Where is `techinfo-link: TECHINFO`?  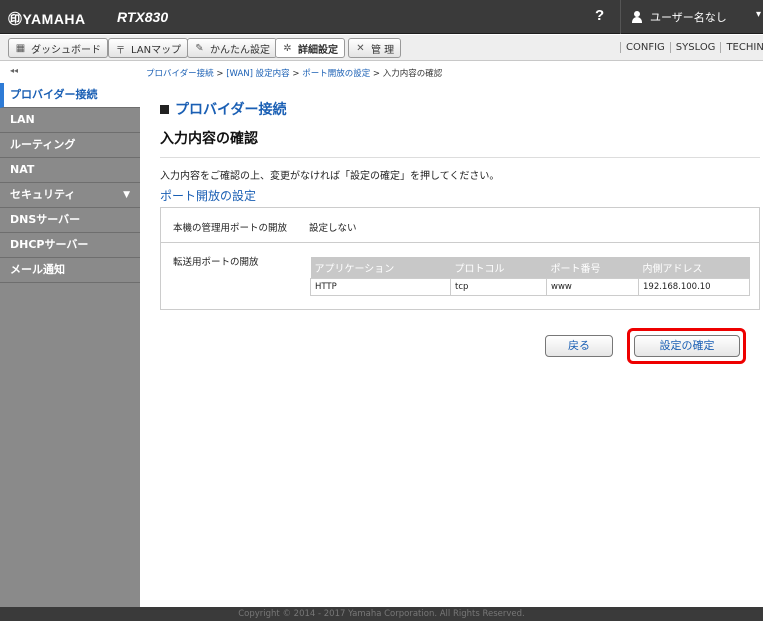
techinfo-link: TECHINFO is located at coordinates (741, 47).